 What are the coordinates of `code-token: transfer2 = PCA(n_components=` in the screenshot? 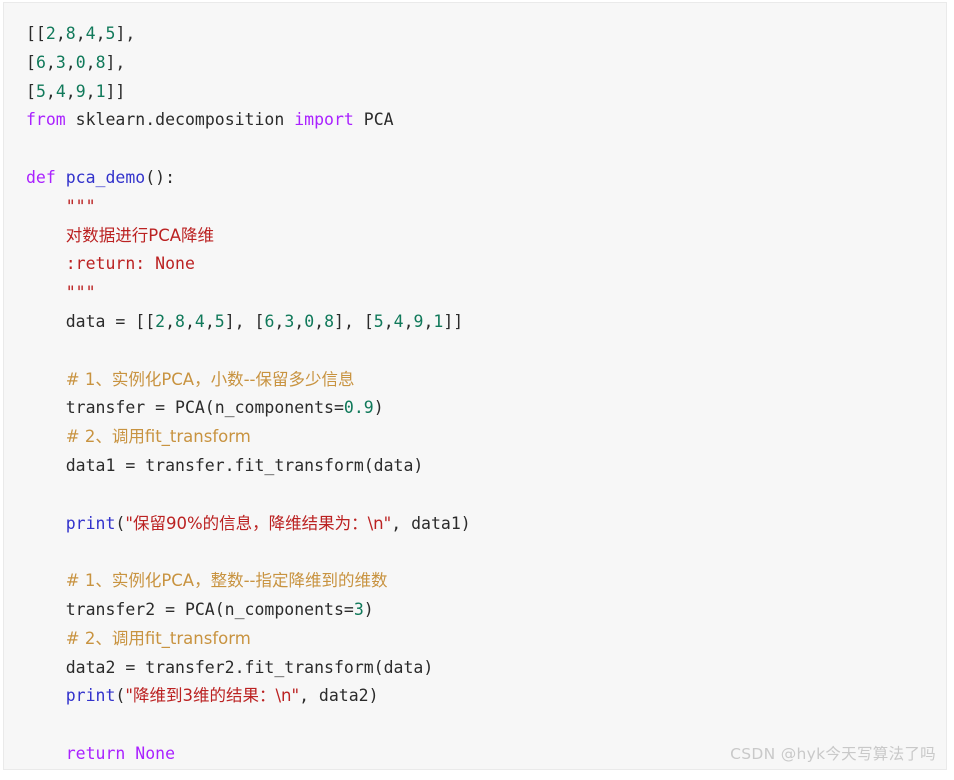 It's located at (190, 609).